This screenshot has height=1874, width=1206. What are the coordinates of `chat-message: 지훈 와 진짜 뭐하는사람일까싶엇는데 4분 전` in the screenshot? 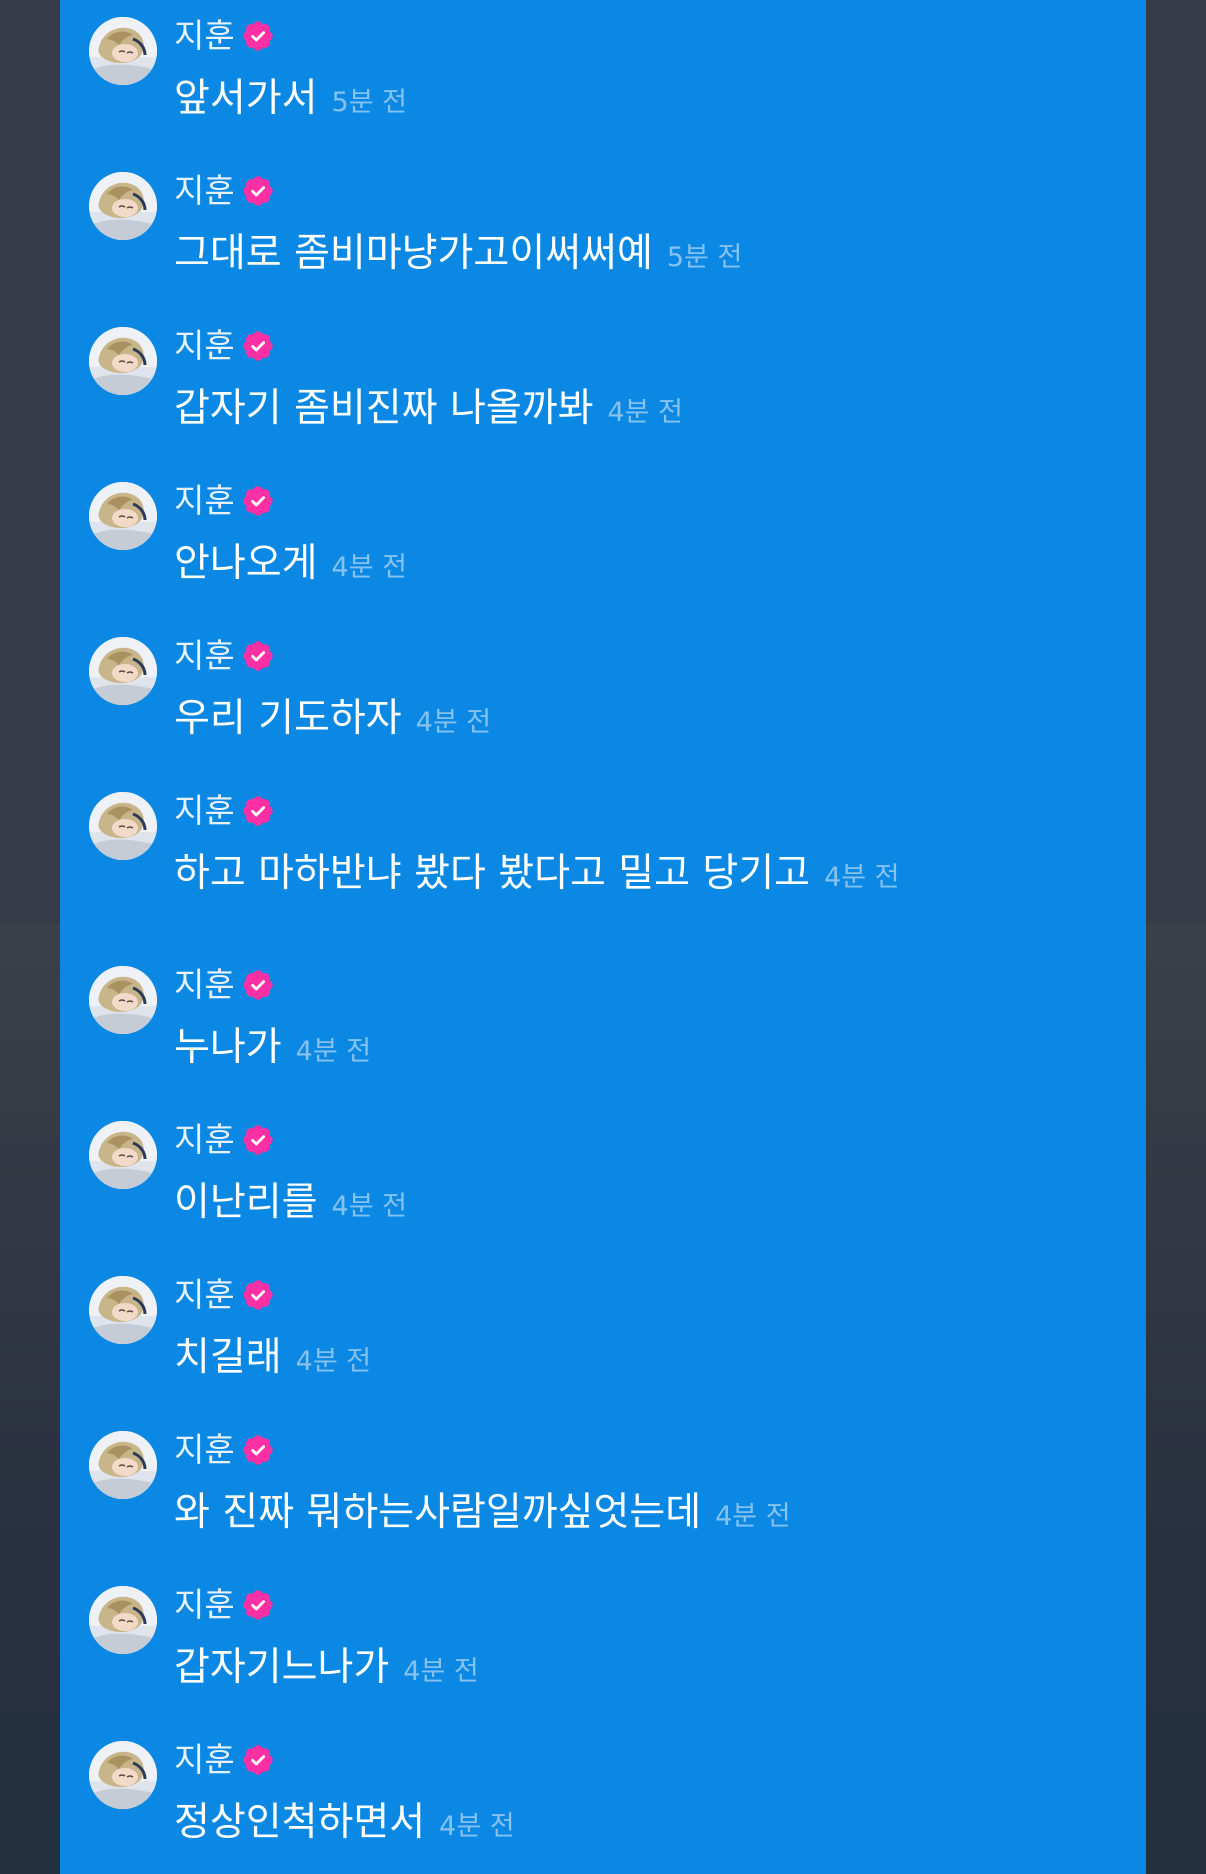 It's located at (609, 1484).